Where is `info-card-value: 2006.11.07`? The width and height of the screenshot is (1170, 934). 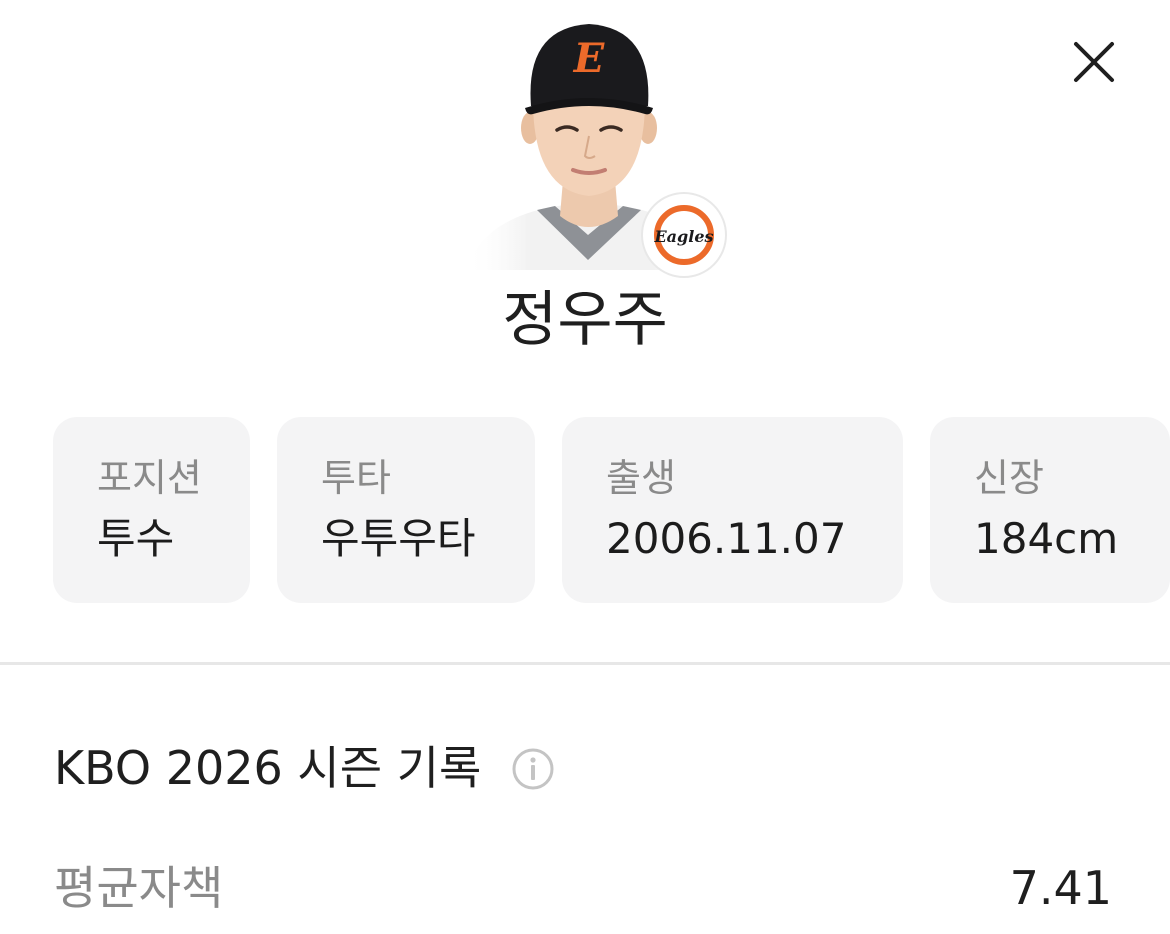 info-card-value: 2006.11.07 is located at coordinates (726, 538).